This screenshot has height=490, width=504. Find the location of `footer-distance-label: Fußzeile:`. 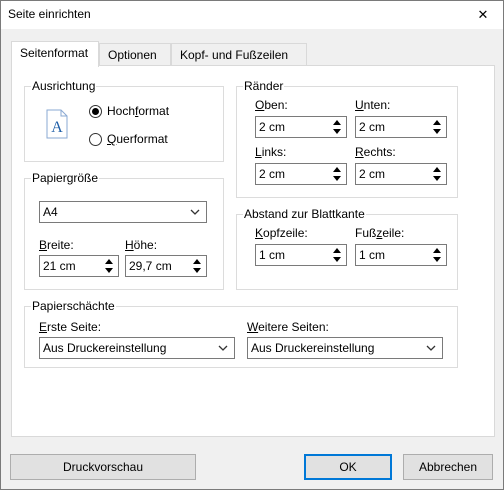

footer-distance-label: Fußzeile: is located at coordinates (380, 233).